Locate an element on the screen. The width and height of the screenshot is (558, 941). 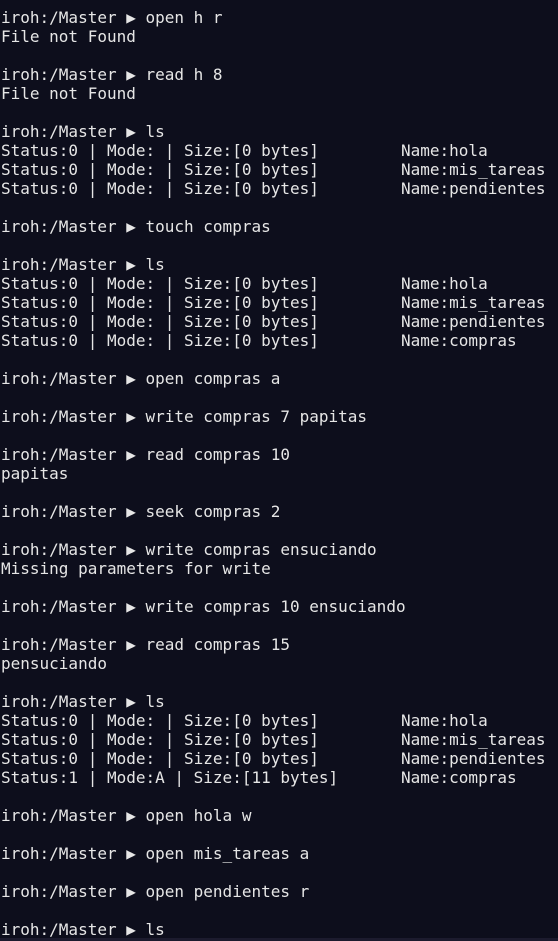
command-line: iroh:/Master ▶ read compras 10 is located at coordinates (145, 454).